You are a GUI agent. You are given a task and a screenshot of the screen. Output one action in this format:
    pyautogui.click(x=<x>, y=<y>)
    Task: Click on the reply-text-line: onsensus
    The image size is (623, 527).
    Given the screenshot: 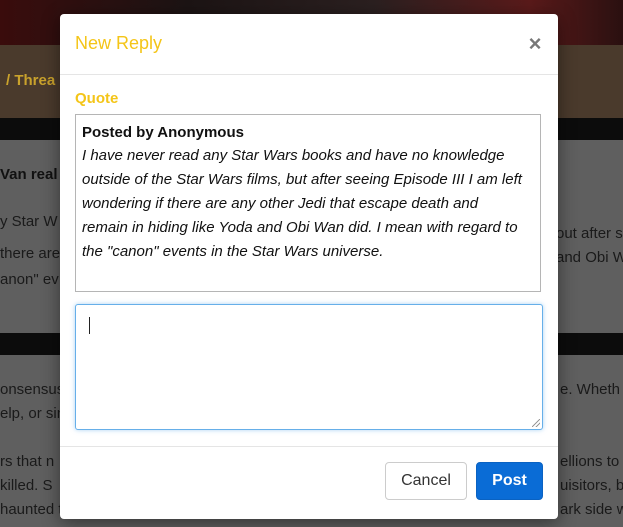 What is the action you would take?
    pyautogui.click(x=32, y=389)
    